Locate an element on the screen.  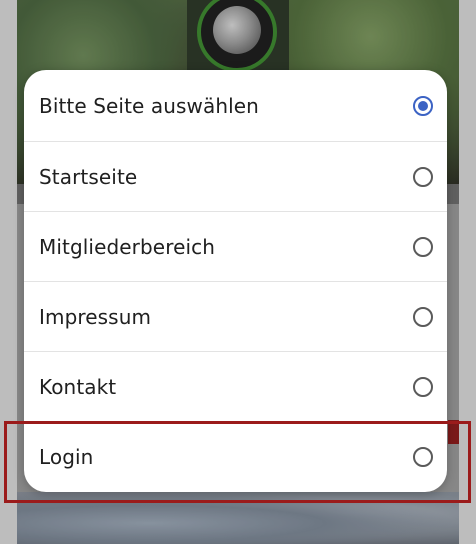
option-label: Login is located at coordinates (66, 456).